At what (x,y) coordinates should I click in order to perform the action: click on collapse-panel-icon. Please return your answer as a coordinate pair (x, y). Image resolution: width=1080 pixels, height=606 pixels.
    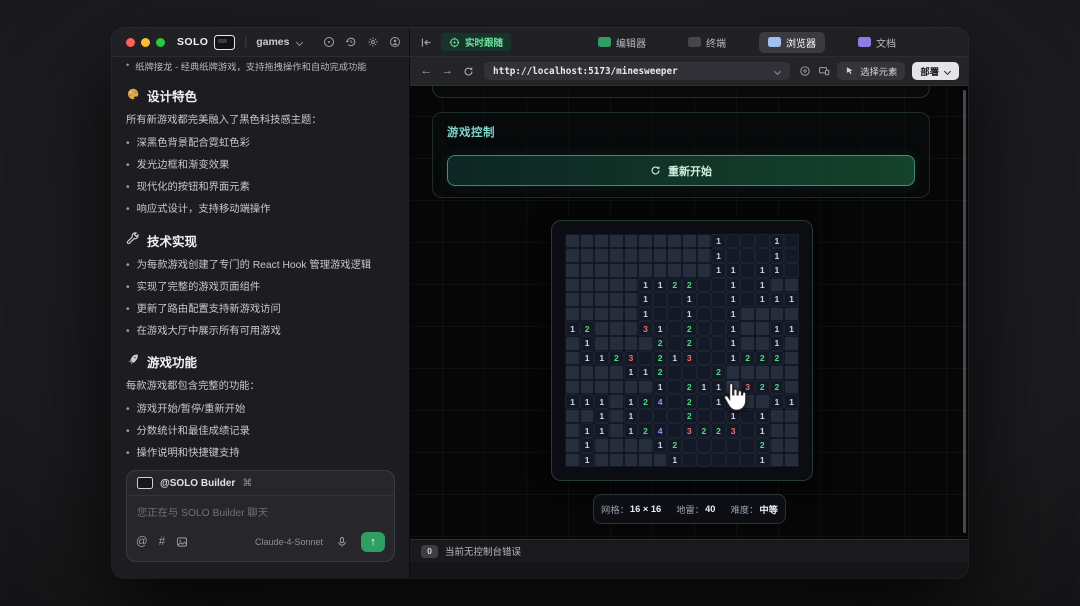
    Looking at the image, I should click on (426, 42).